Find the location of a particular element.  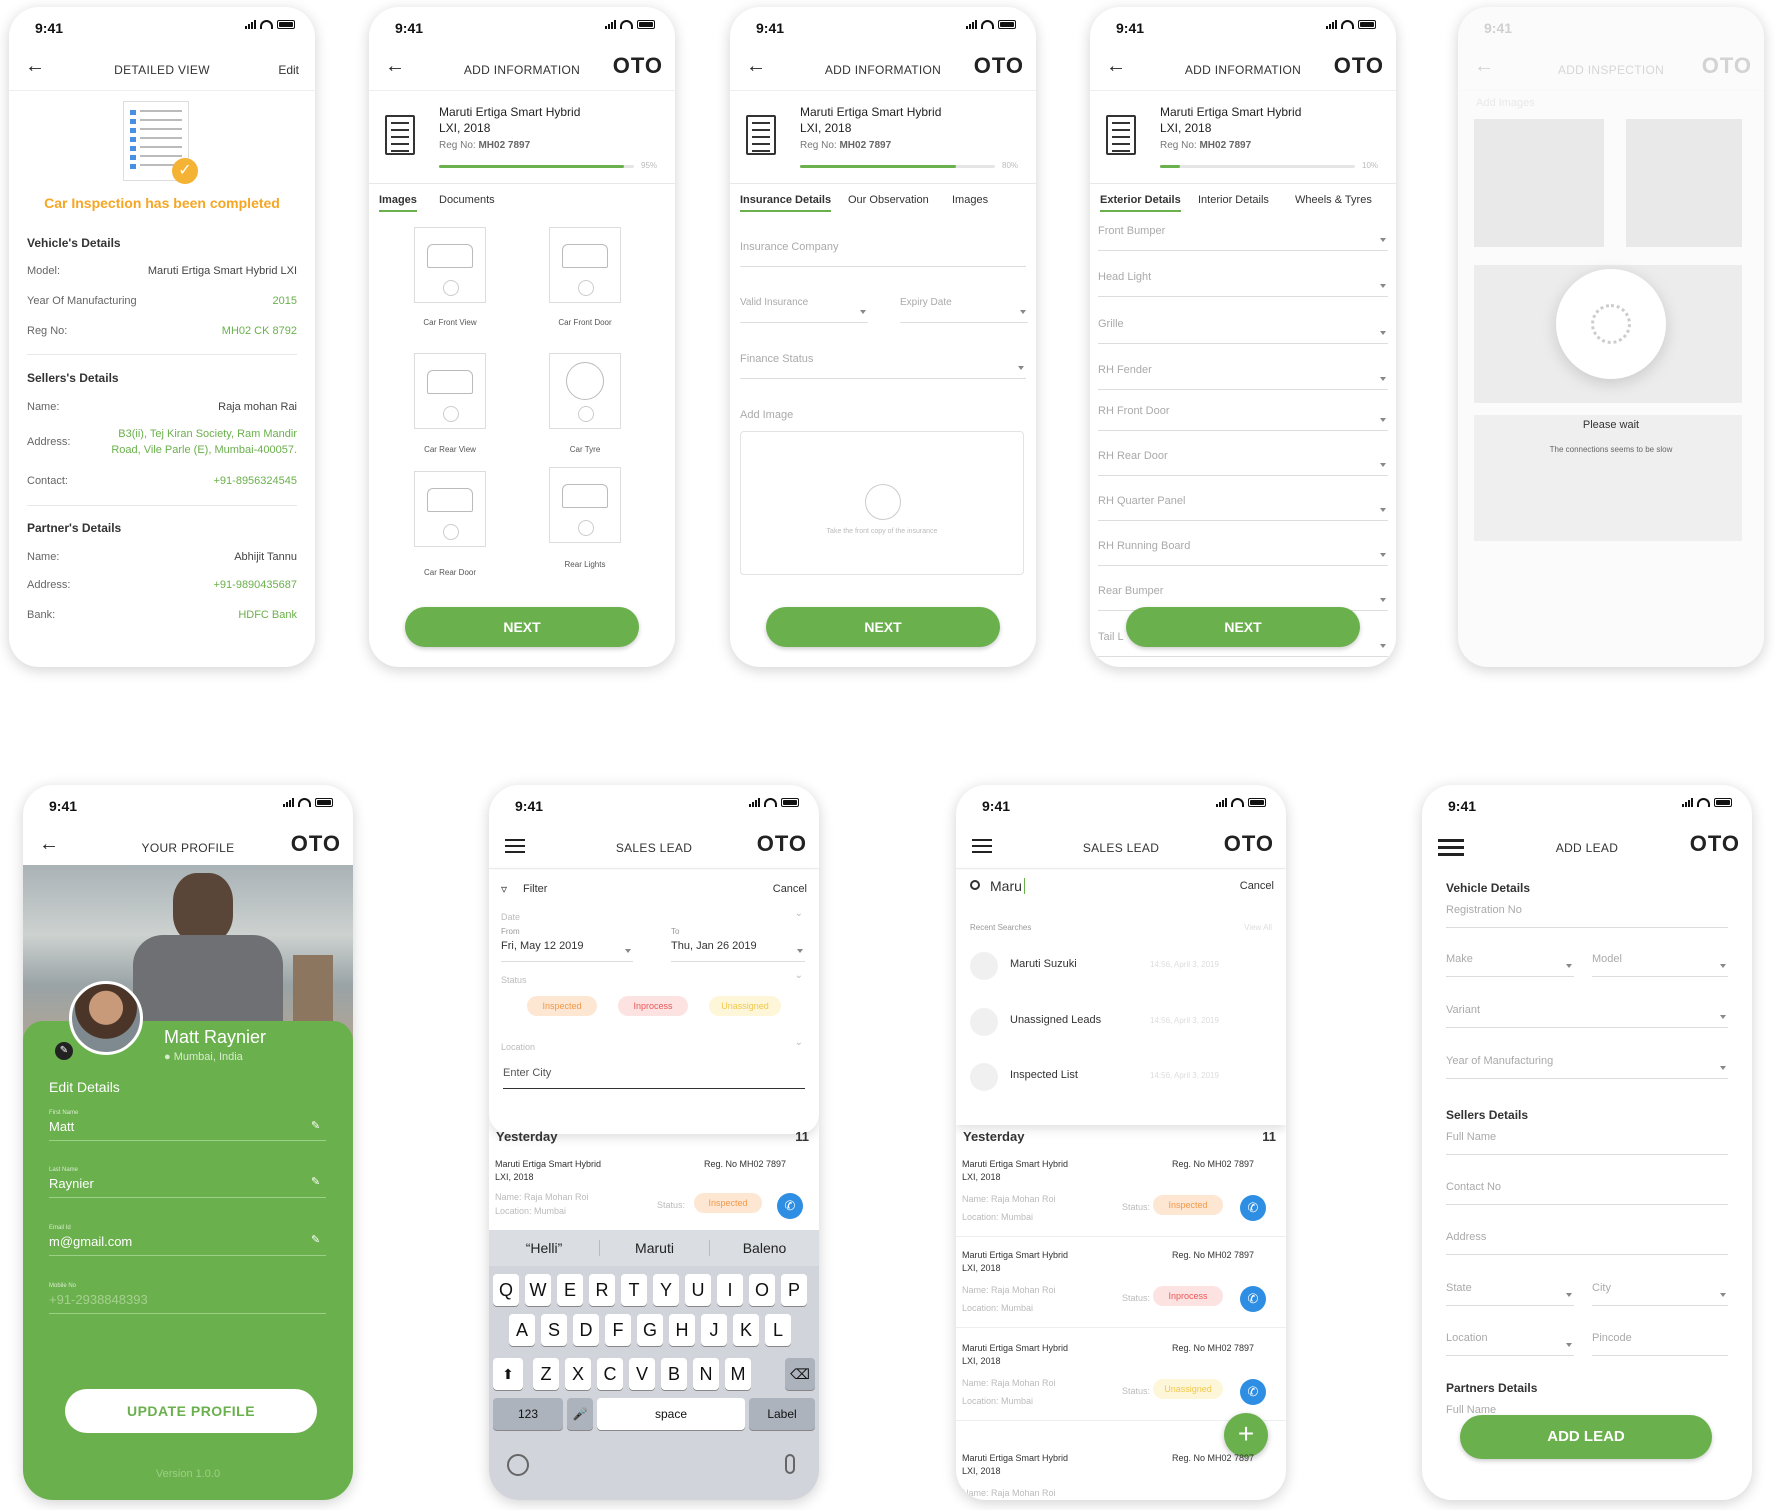

image-slot-car-rear-door is located at coordinates (450, 509).